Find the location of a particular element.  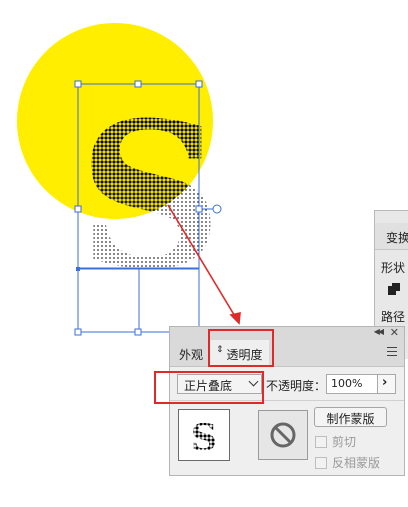

clip-checkbox: 剪切 is located at coordinates (335, 441).